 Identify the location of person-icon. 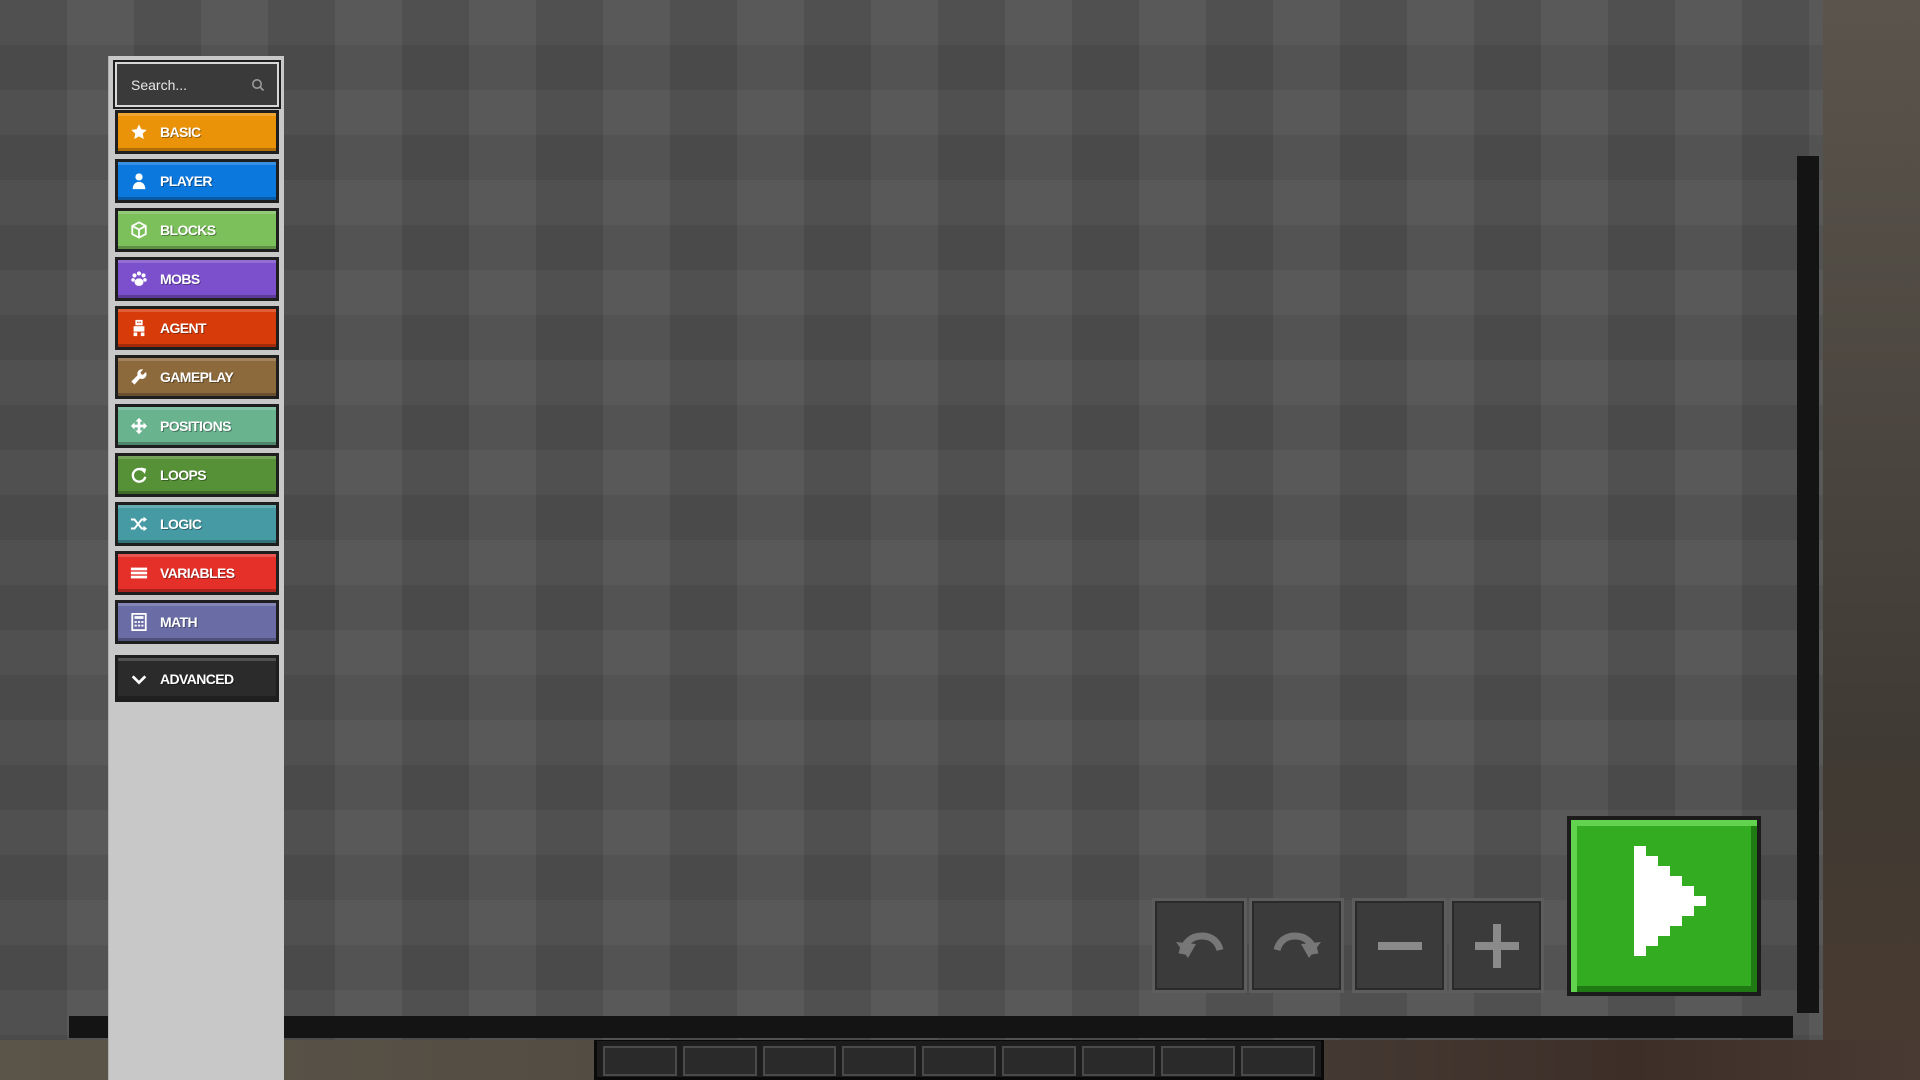
(139, 181).